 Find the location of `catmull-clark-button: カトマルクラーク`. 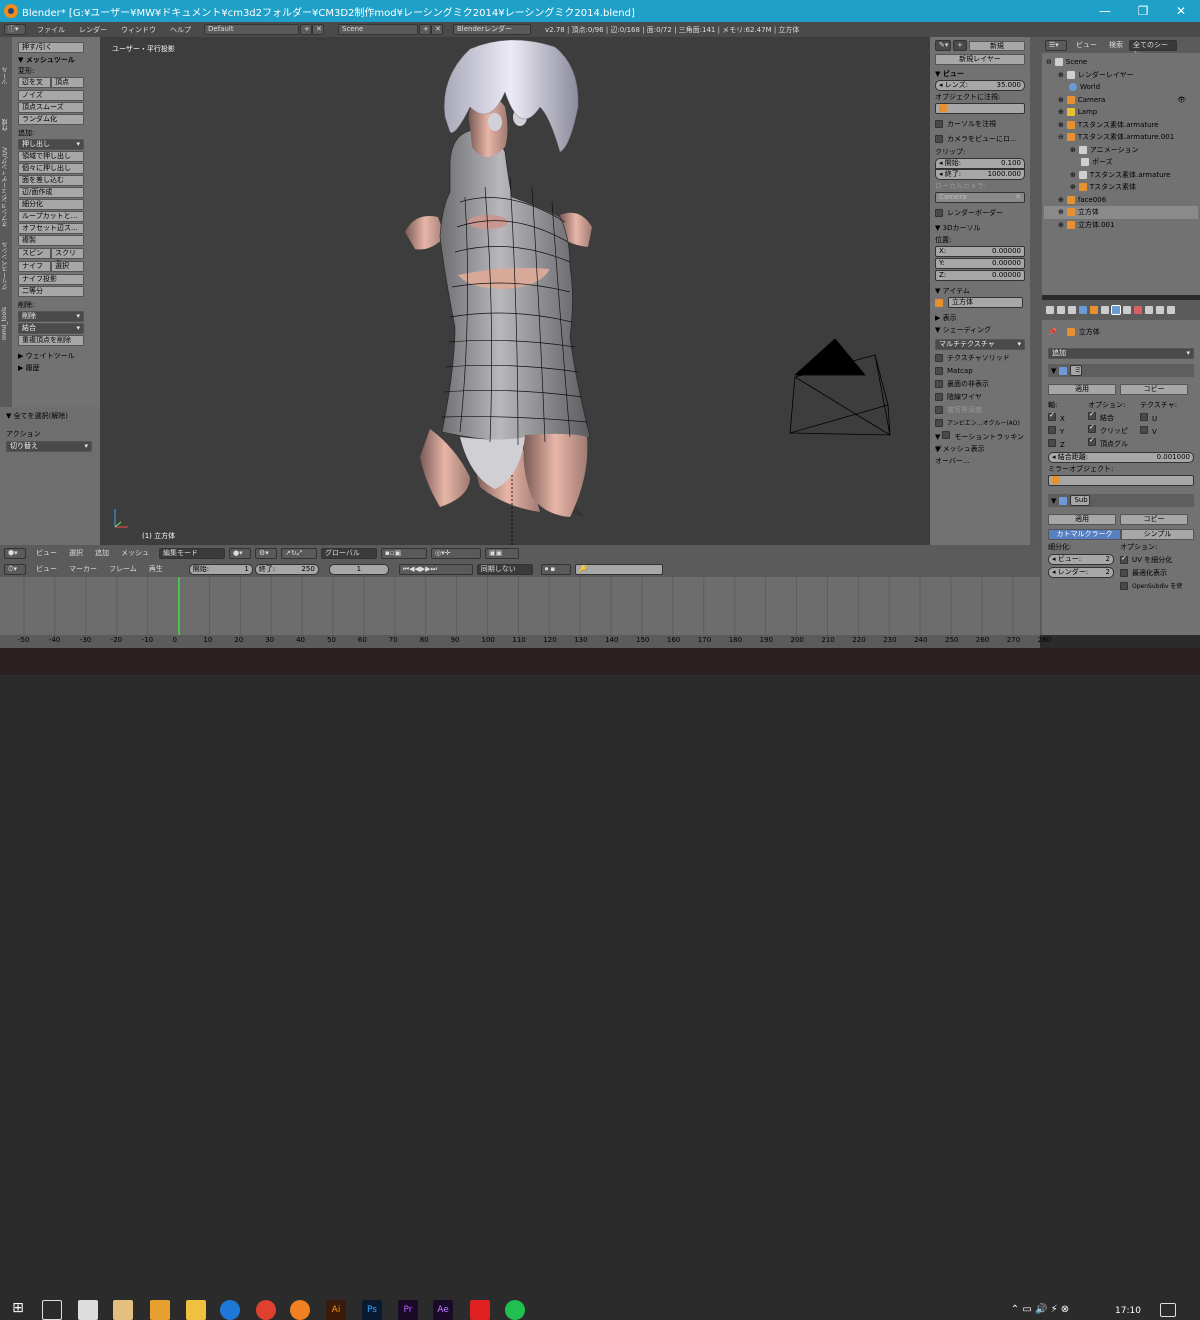

catmull-clark-button: カトマルクラーク is located at coordinates (1084, 534).